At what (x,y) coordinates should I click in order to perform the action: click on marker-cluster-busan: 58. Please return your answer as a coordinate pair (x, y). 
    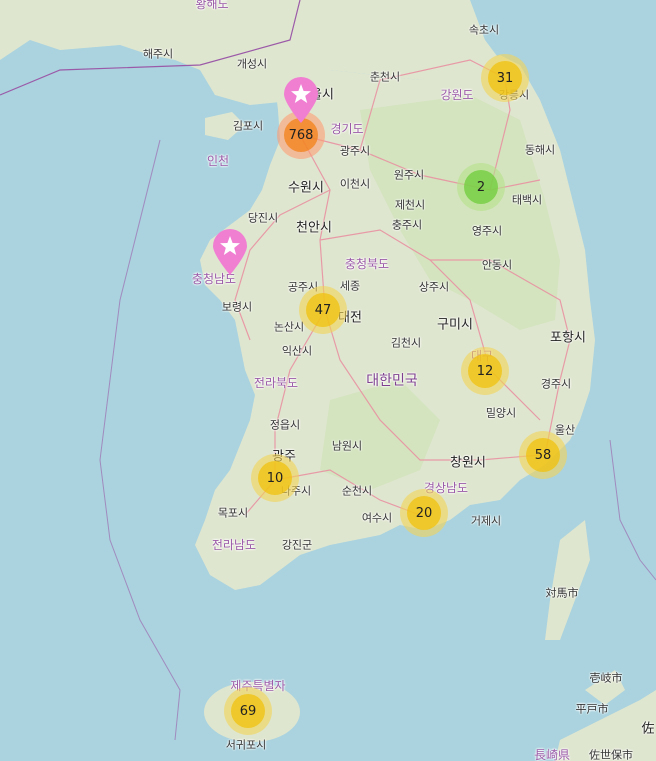
    Looking at the image, I should click on (543, 455).